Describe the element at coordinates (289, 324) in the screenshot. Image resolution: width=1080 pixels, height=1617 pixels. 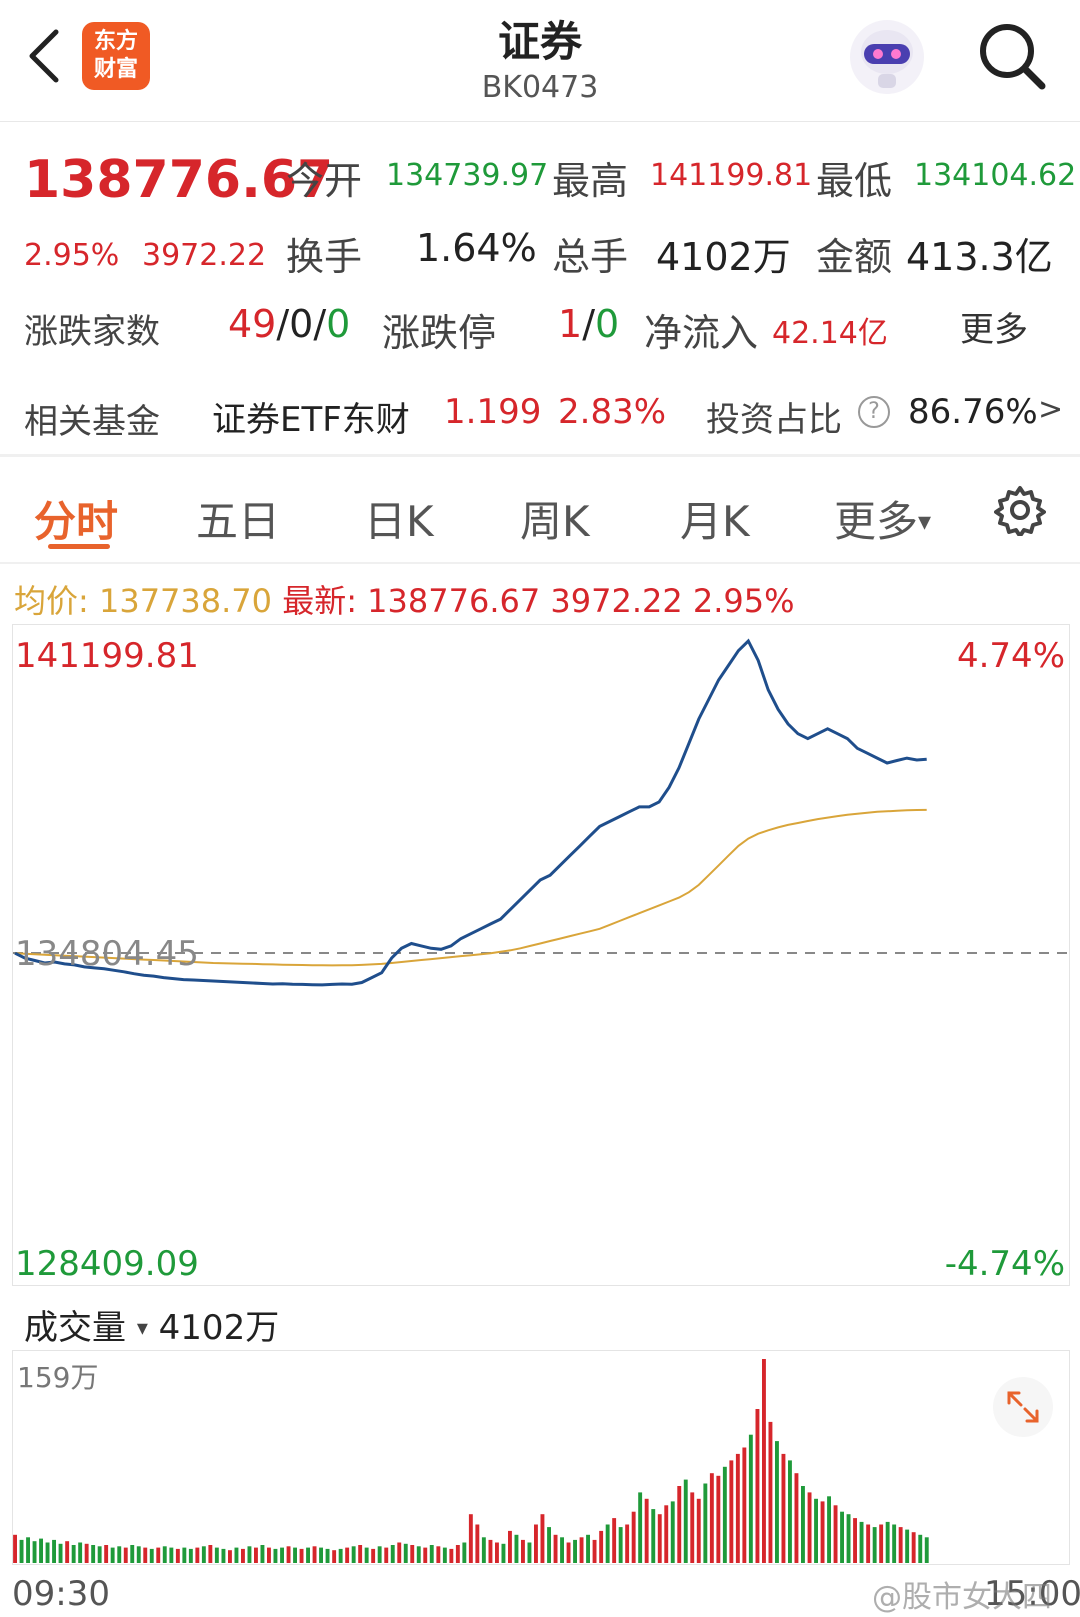
I see `advance-decline-values: 49/0/0` at that location.